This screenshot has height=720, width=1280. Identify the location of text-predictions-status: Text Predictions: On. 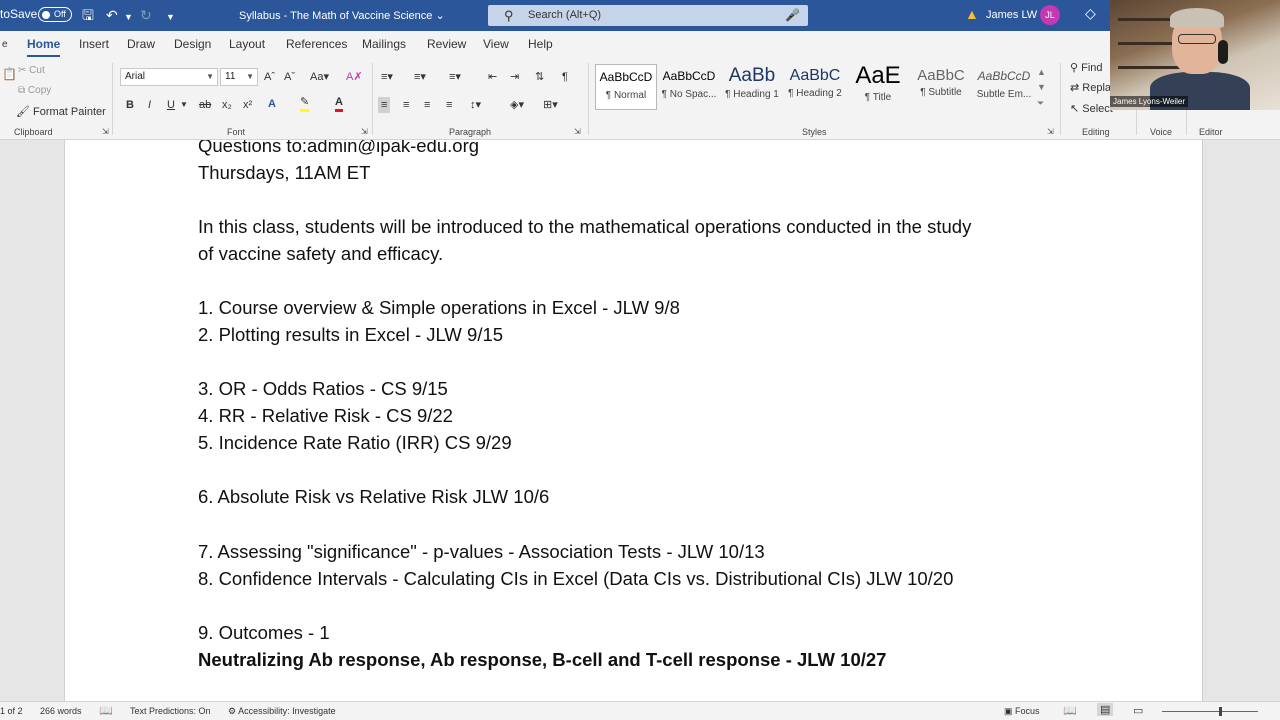
(170, 711).